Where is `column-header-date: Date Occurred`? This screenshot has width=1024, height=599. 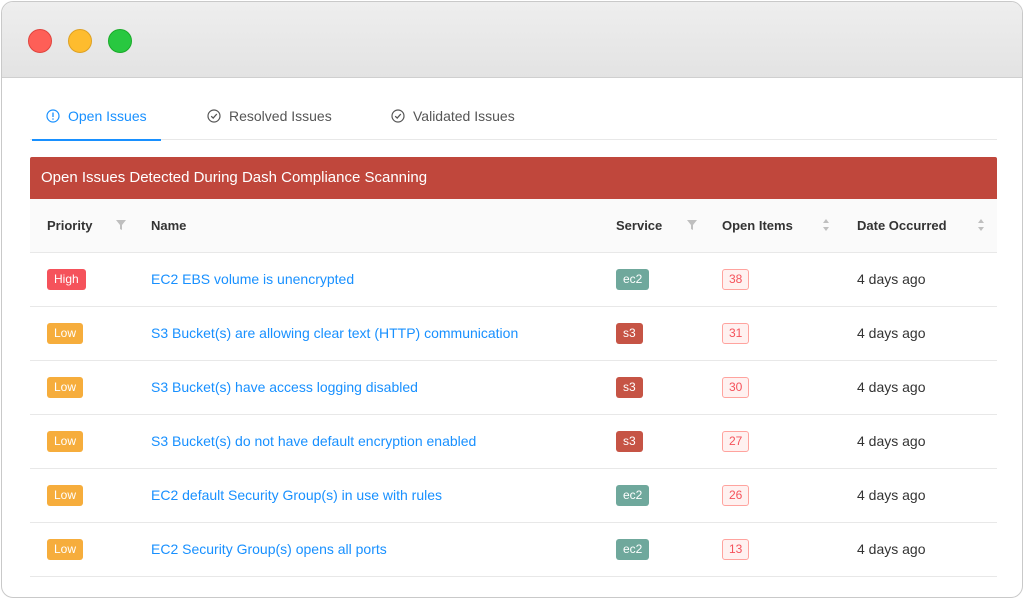
column-header-date: Date Occurred is located at coordinates (918, 226).